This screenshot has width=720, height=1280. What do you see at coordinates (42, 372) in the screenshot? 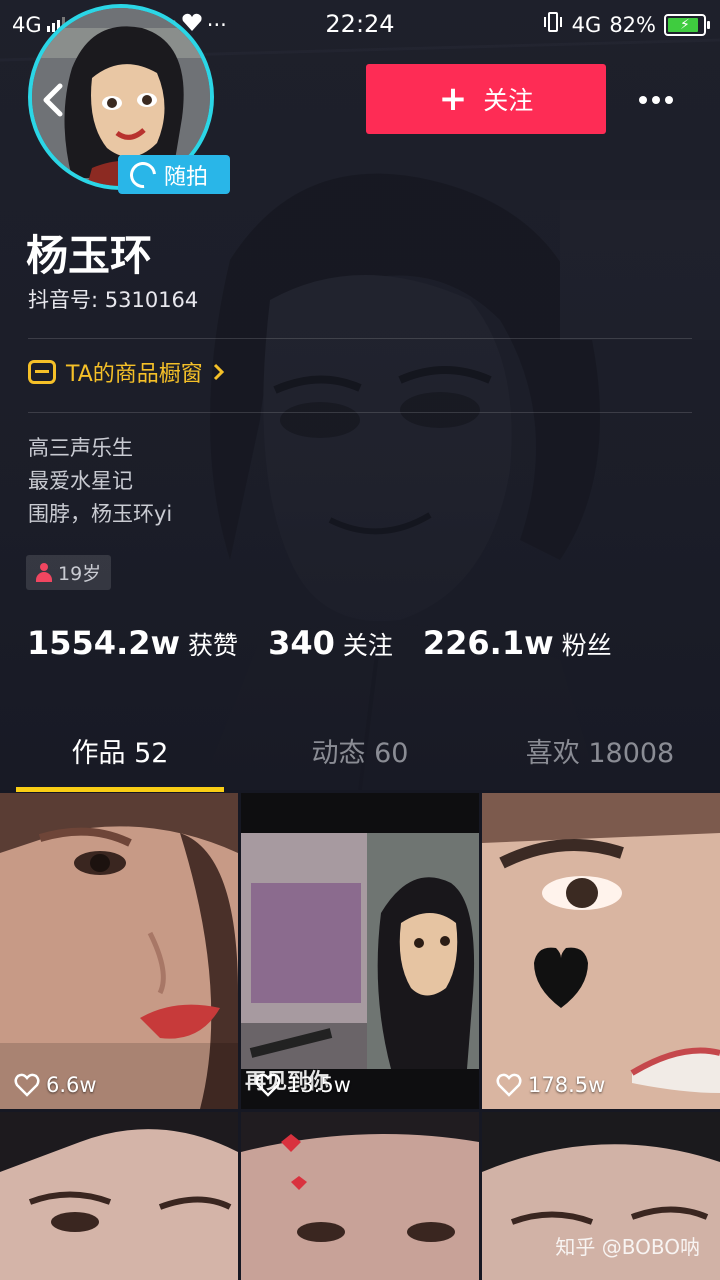
I see `shop-bag-icon` at bounding box center [42, 372].